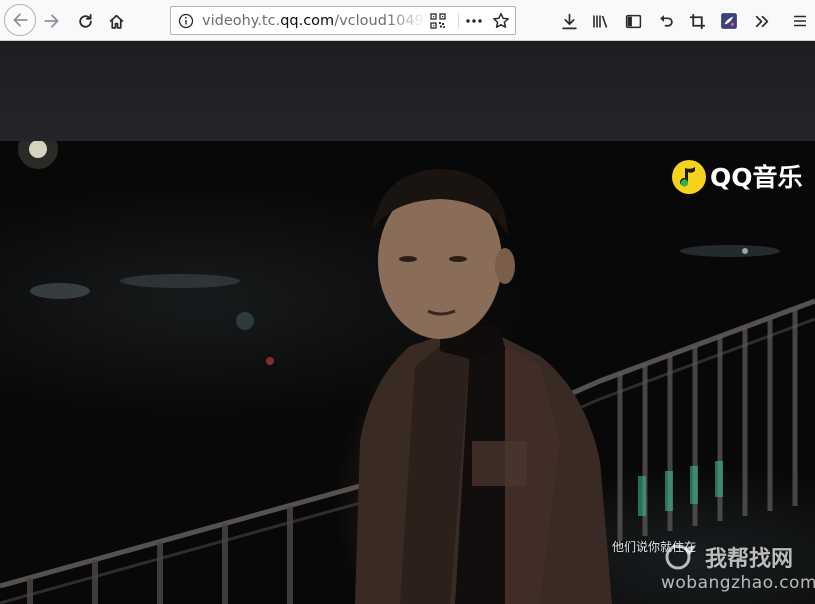  Describe the element at coordinates (186, 21) in the screenshot. I see `info-icon` at that location.